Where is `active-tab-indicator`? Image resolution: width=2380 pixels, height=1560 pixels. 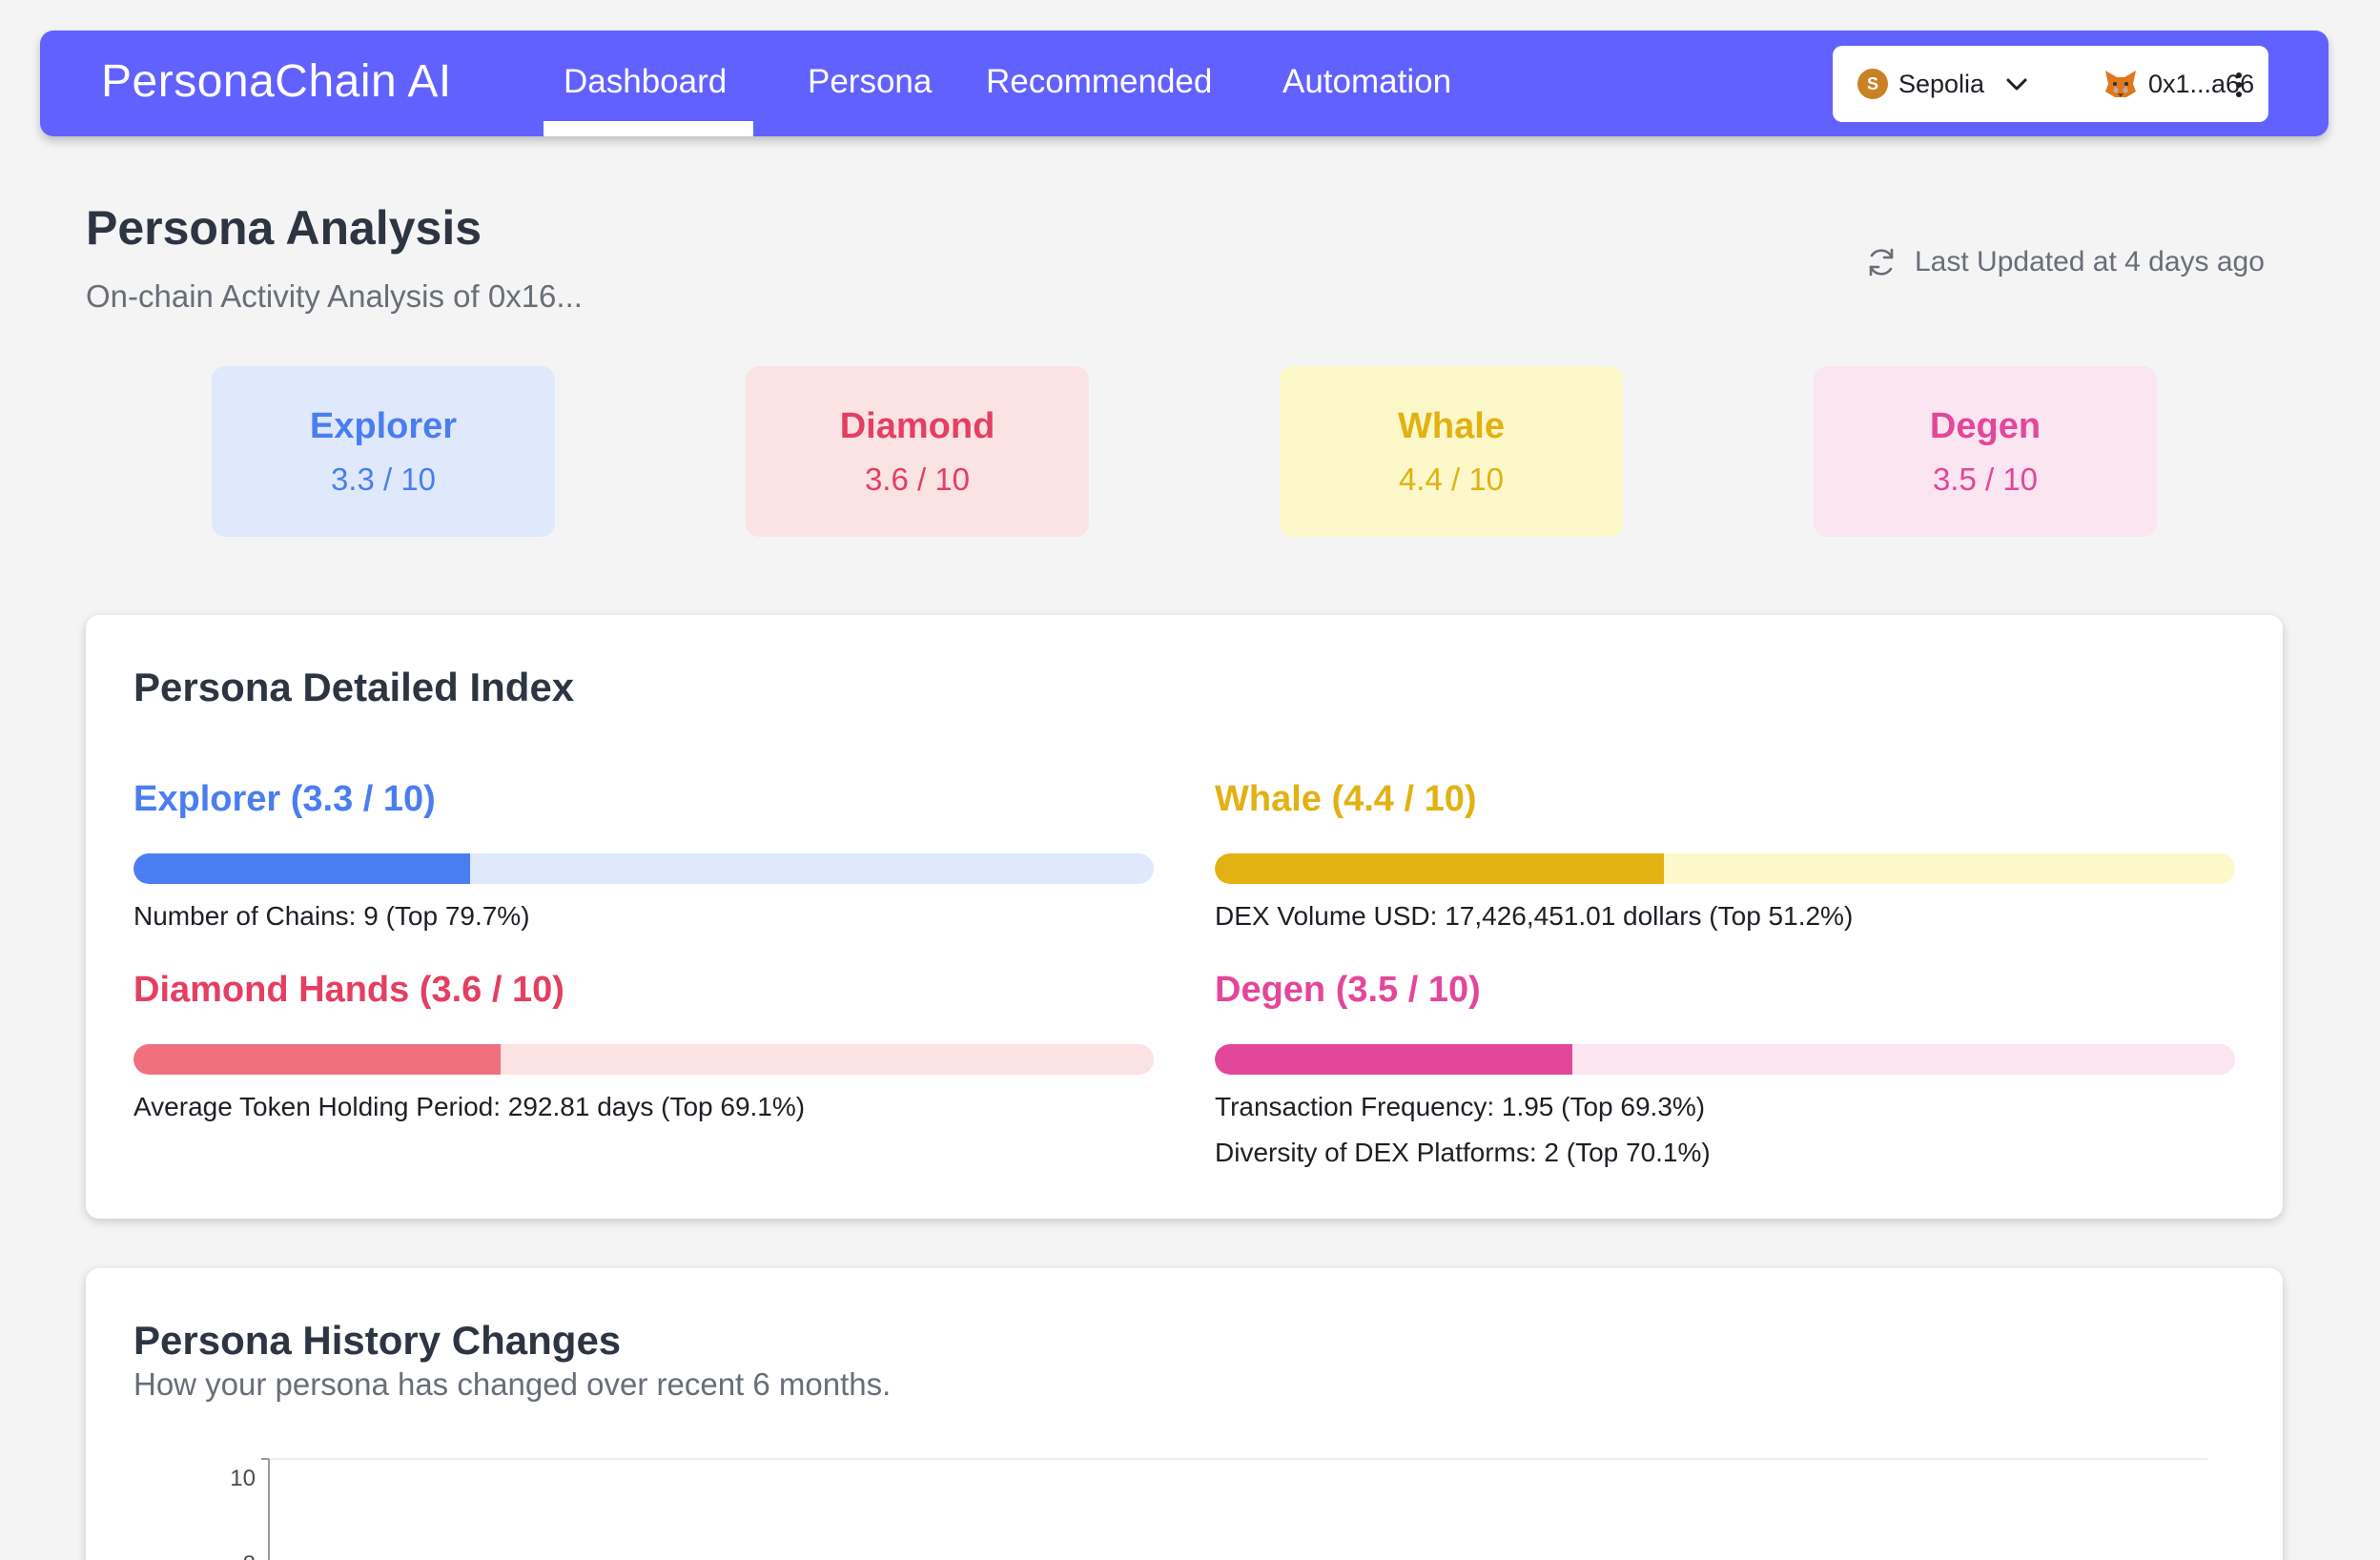
active-tab-indicator is located at coordinates (648, 128).